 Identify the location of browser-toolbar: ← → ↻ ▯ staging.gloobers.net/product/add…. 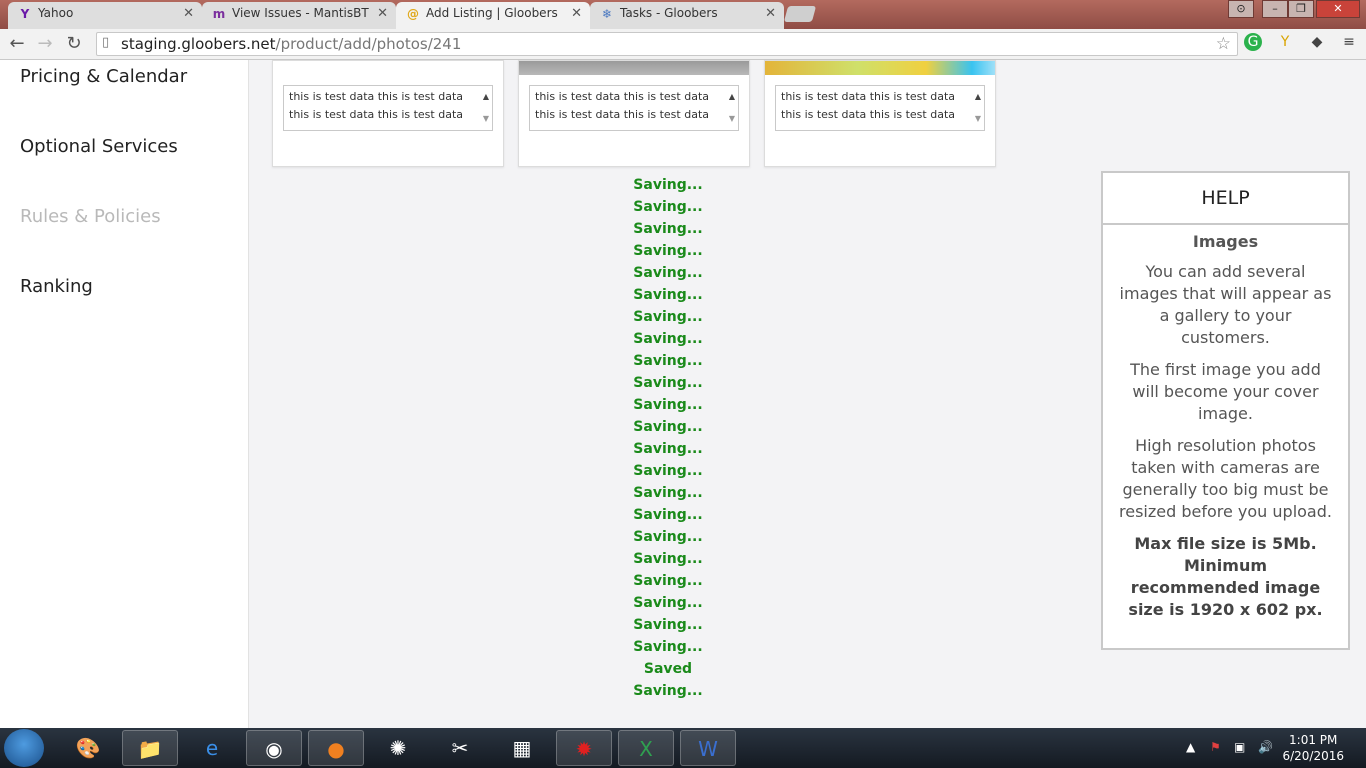
(683, 44).